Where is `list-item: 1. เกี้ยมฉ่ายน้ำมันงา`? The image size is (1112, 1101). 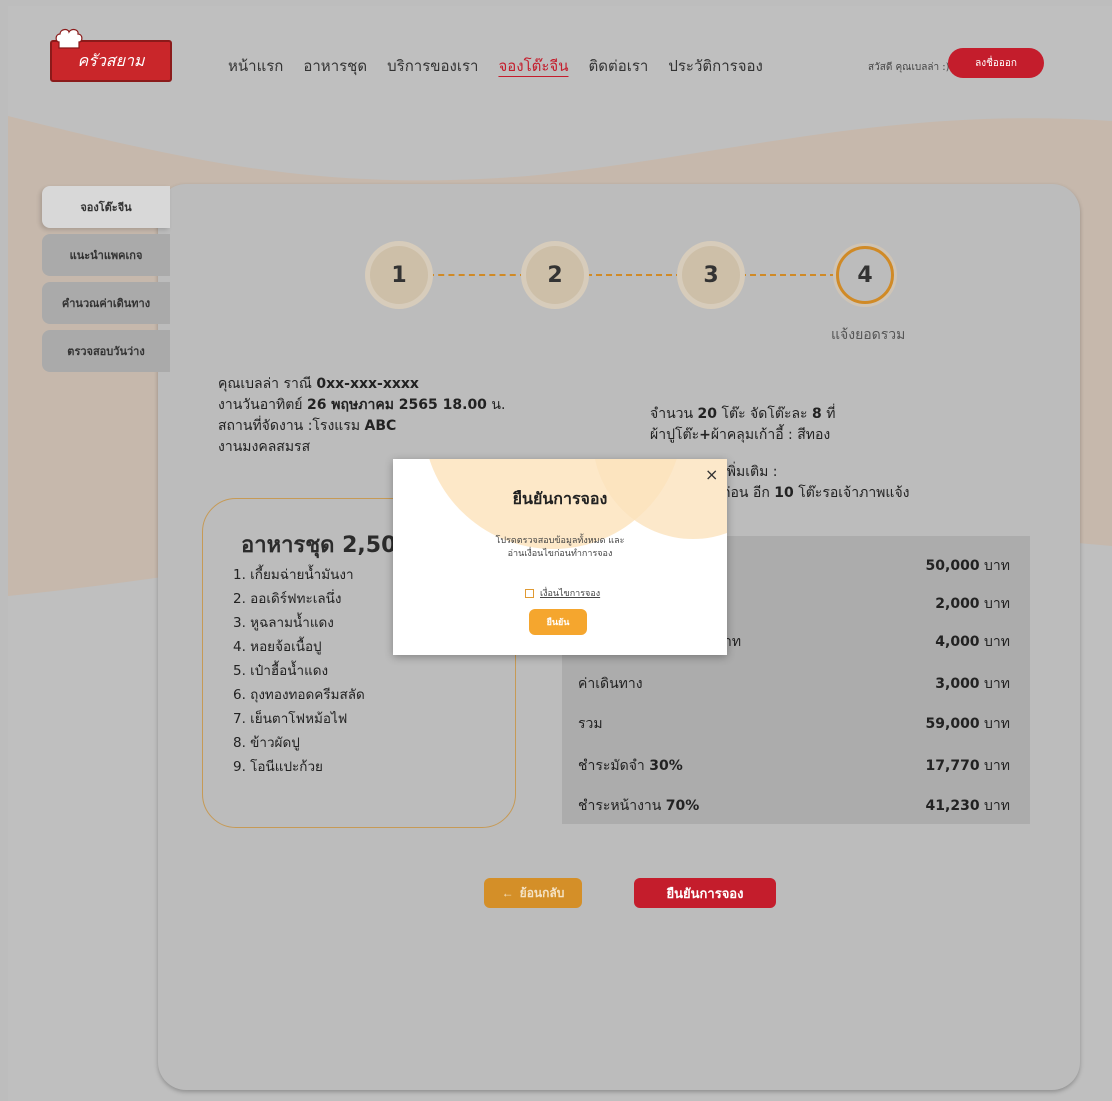
list-item: 1. เกี้ยมฉ่ายน้ำมันงา is located at coordinates (293, 575).